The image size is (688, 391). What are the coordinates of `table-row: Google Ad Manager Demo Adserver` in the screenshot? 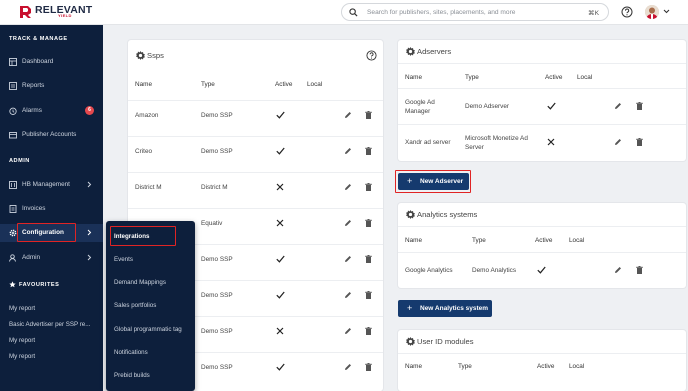 It's located at (542, 106).